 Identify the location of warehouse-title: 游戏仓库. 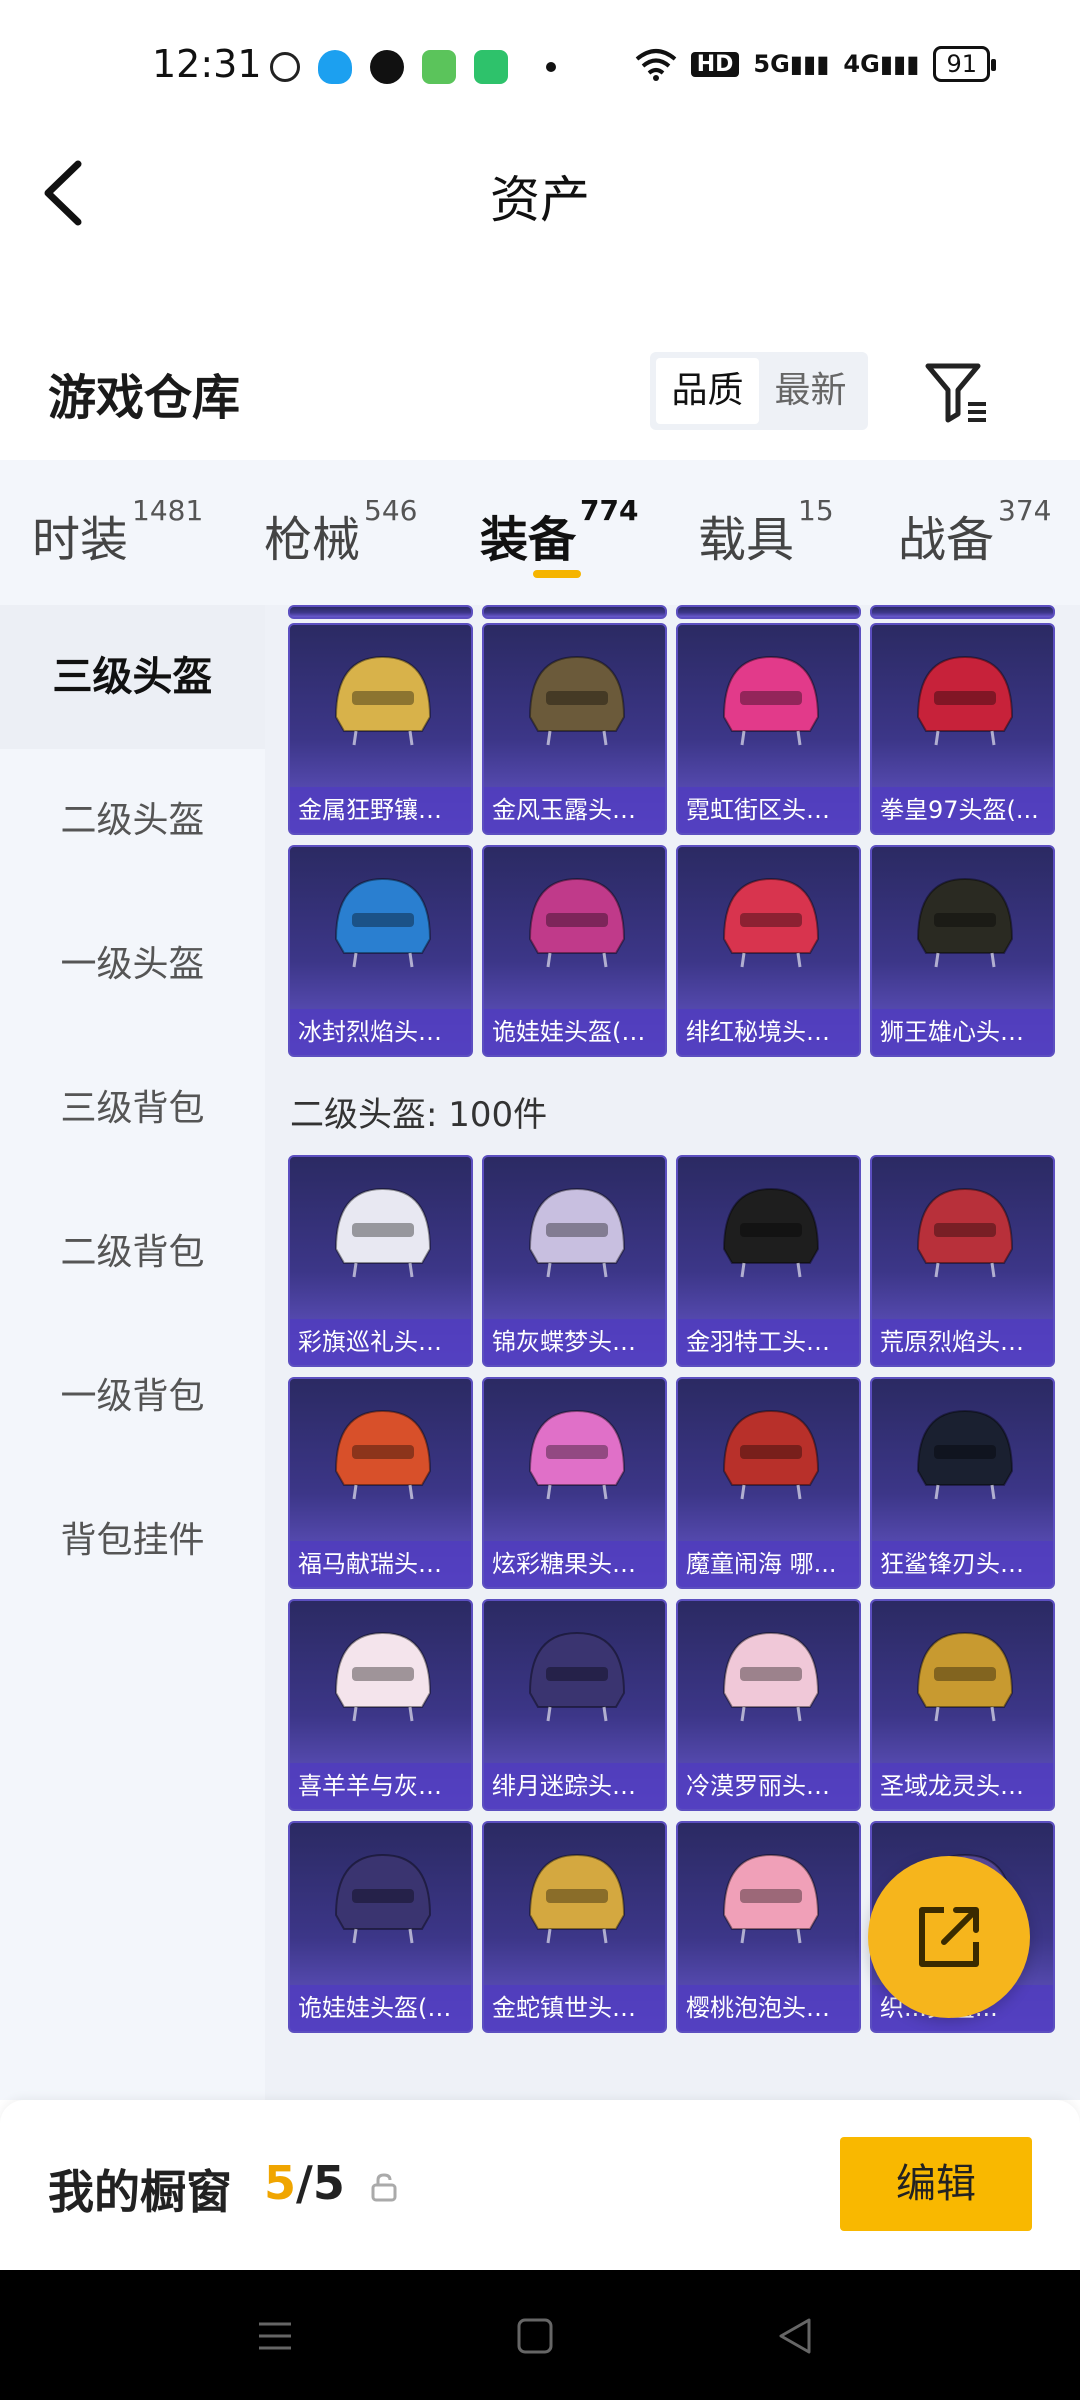
(144, 398).